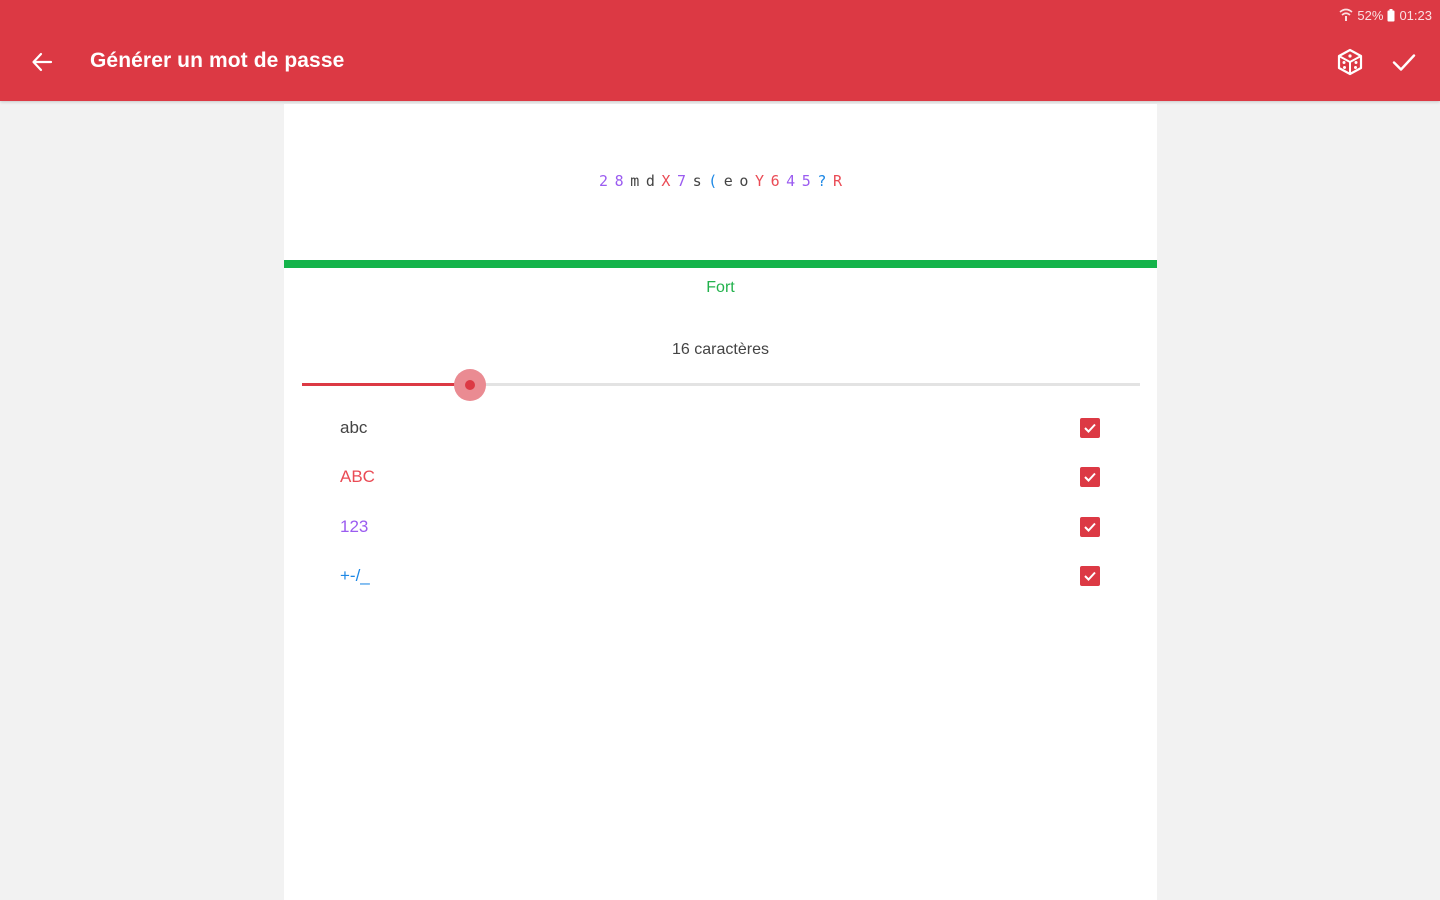  What do you see at coordinates (217, 60) in the screenshot?
I see `page-title: Générer un mot de passe` at bounding box center [217, 60].